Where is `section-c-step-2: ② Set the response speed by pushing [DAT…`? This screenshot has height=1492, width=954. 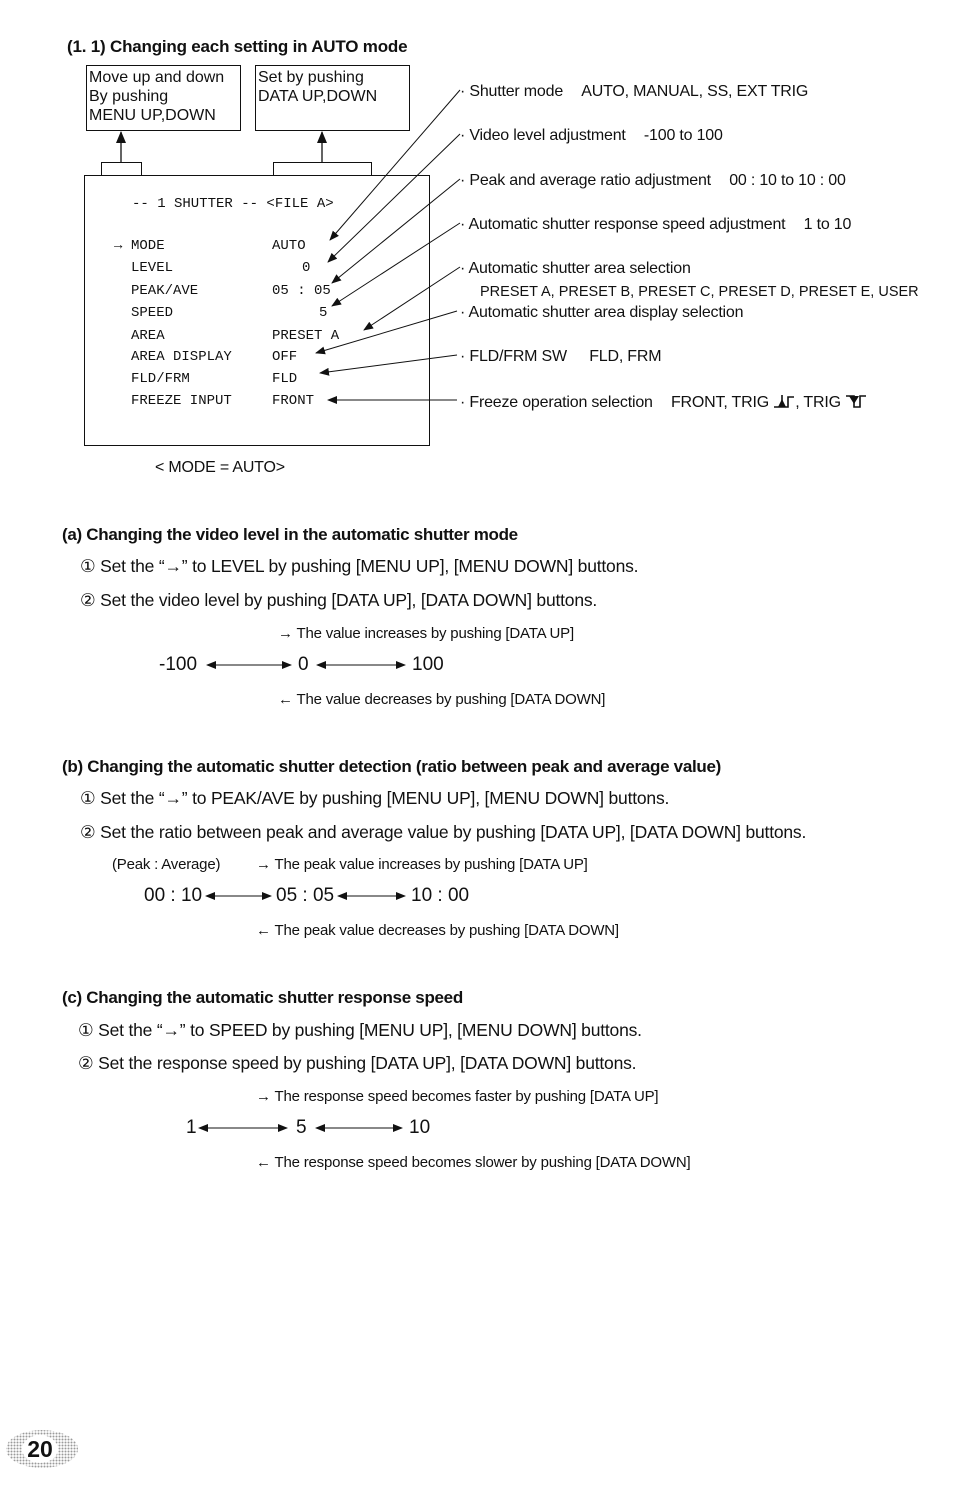 section-c-step-2: ② Set the response speed by pushing [DAT… is located at coordinates (357, 1063).